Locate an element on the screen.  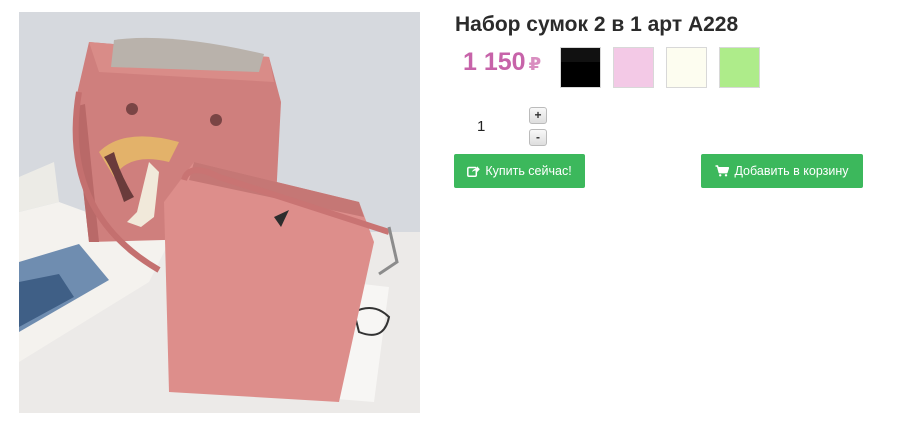
share-square-icon is located at coordinates (474, 171).